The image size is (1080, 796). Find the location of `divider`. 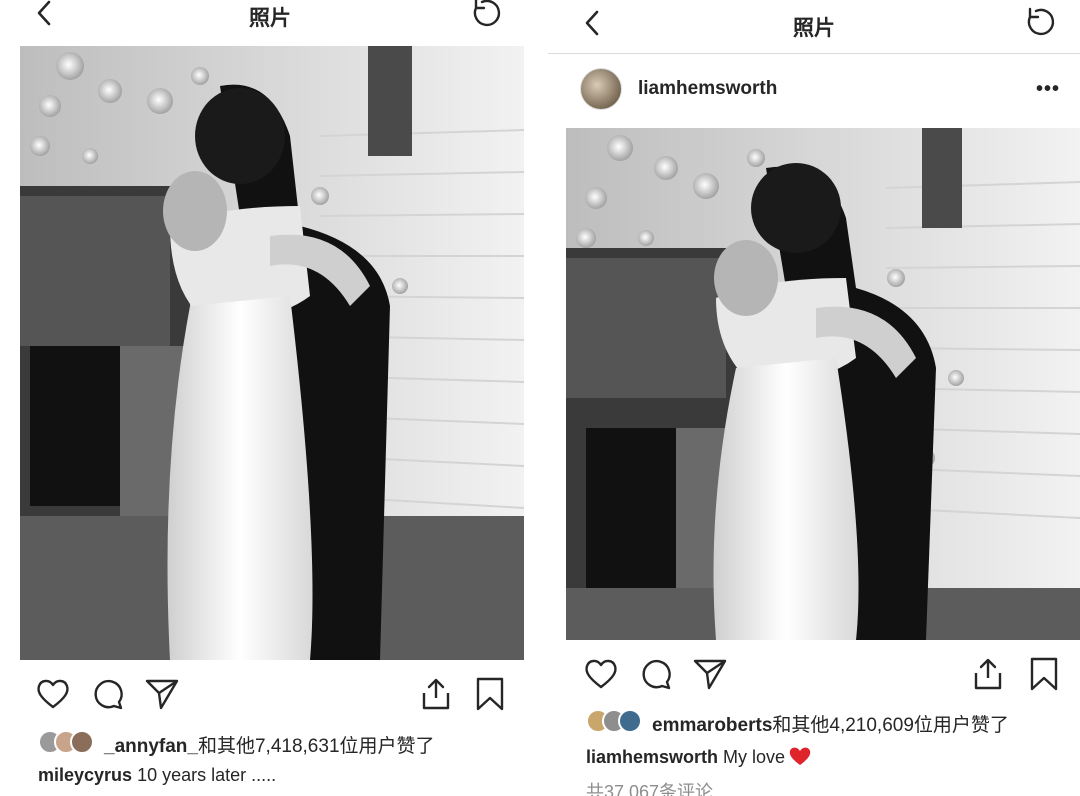

divider is located at coordinates (544, 398).